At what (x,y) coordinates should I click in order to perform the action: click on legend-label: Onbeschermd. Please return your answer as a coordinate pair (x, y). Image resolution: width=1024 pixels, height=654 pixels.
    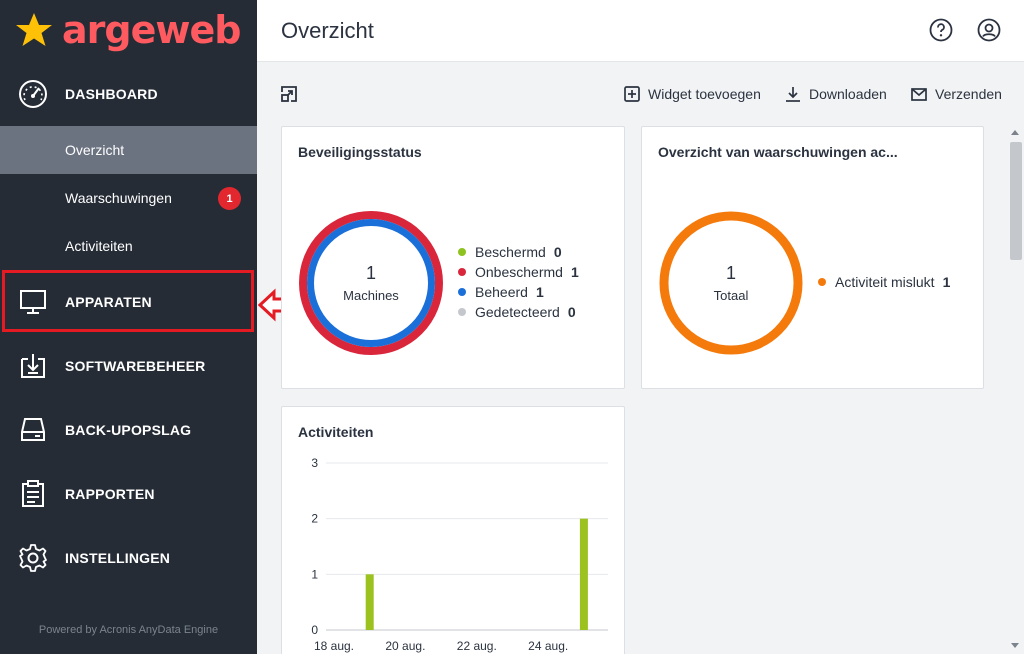
    Looking at the image, I should click on (519, 272).